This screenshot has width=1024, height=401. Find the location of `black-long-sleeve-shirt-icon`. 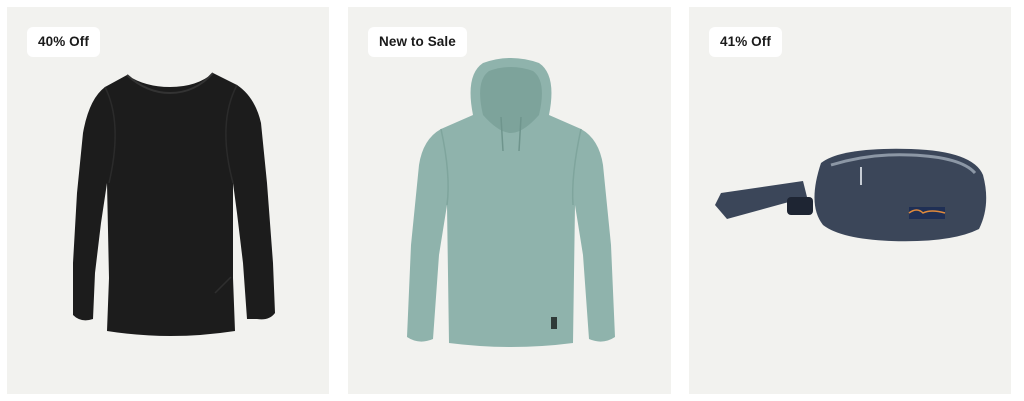

black-long-sleeve-shirt-icon is located at coordinates (170, 200).